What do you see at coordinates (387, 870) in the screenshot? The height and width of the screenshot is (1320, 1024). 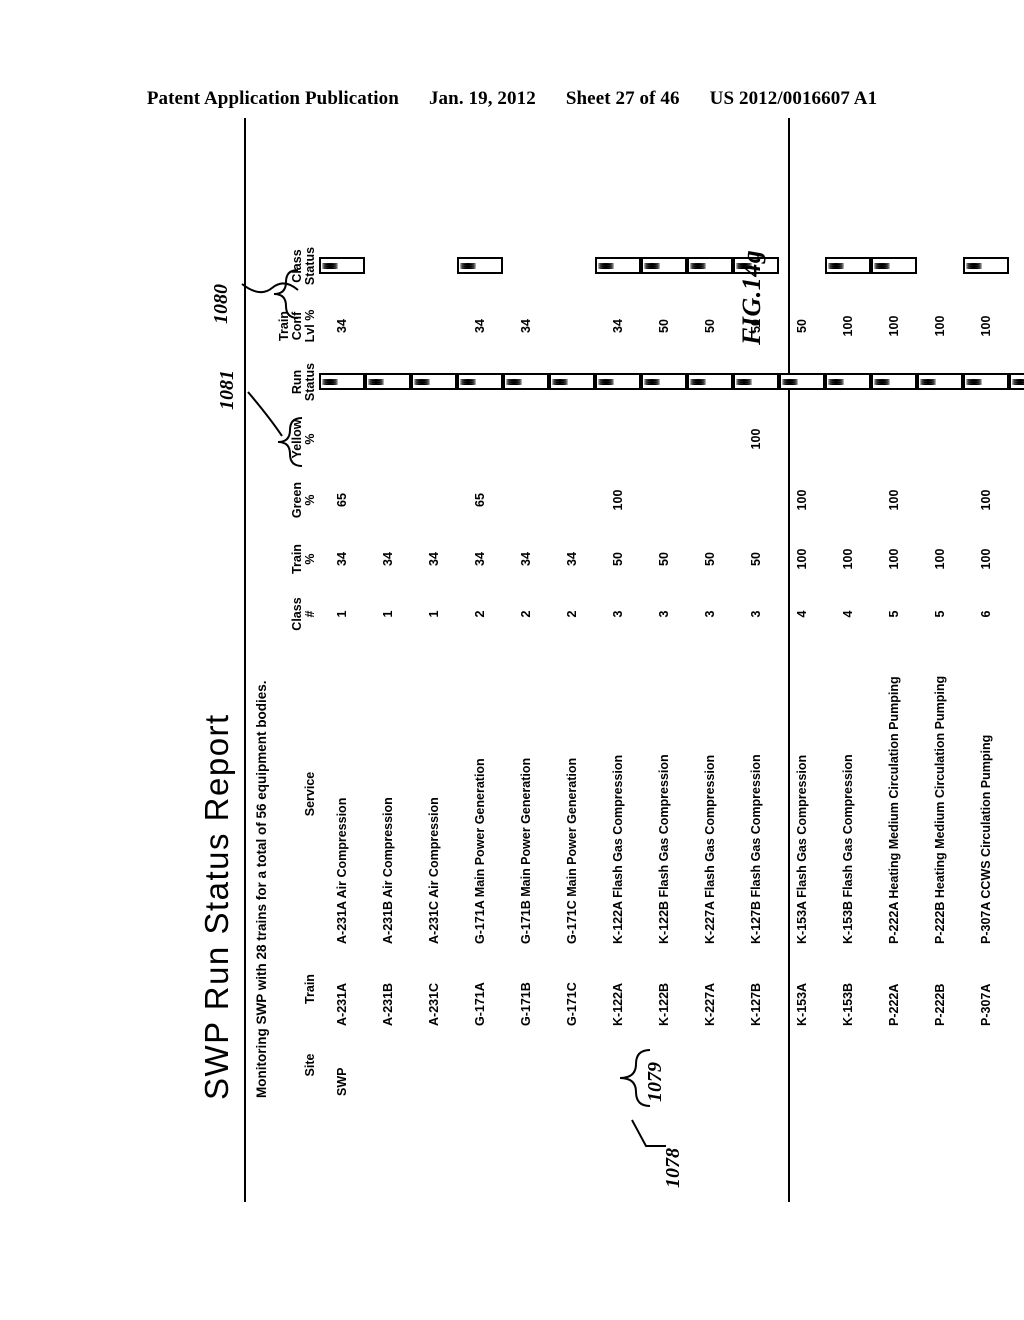 I see `cell-service: A-231B Air Compression` at bounding box center [387, 870].